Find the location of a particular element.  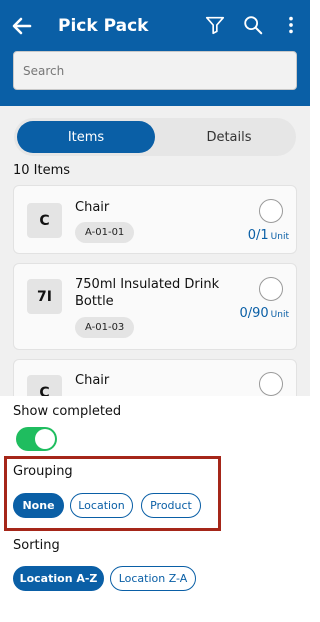

sorting-location-za-chip: Location Z-A is located at coordinates (153, 578).